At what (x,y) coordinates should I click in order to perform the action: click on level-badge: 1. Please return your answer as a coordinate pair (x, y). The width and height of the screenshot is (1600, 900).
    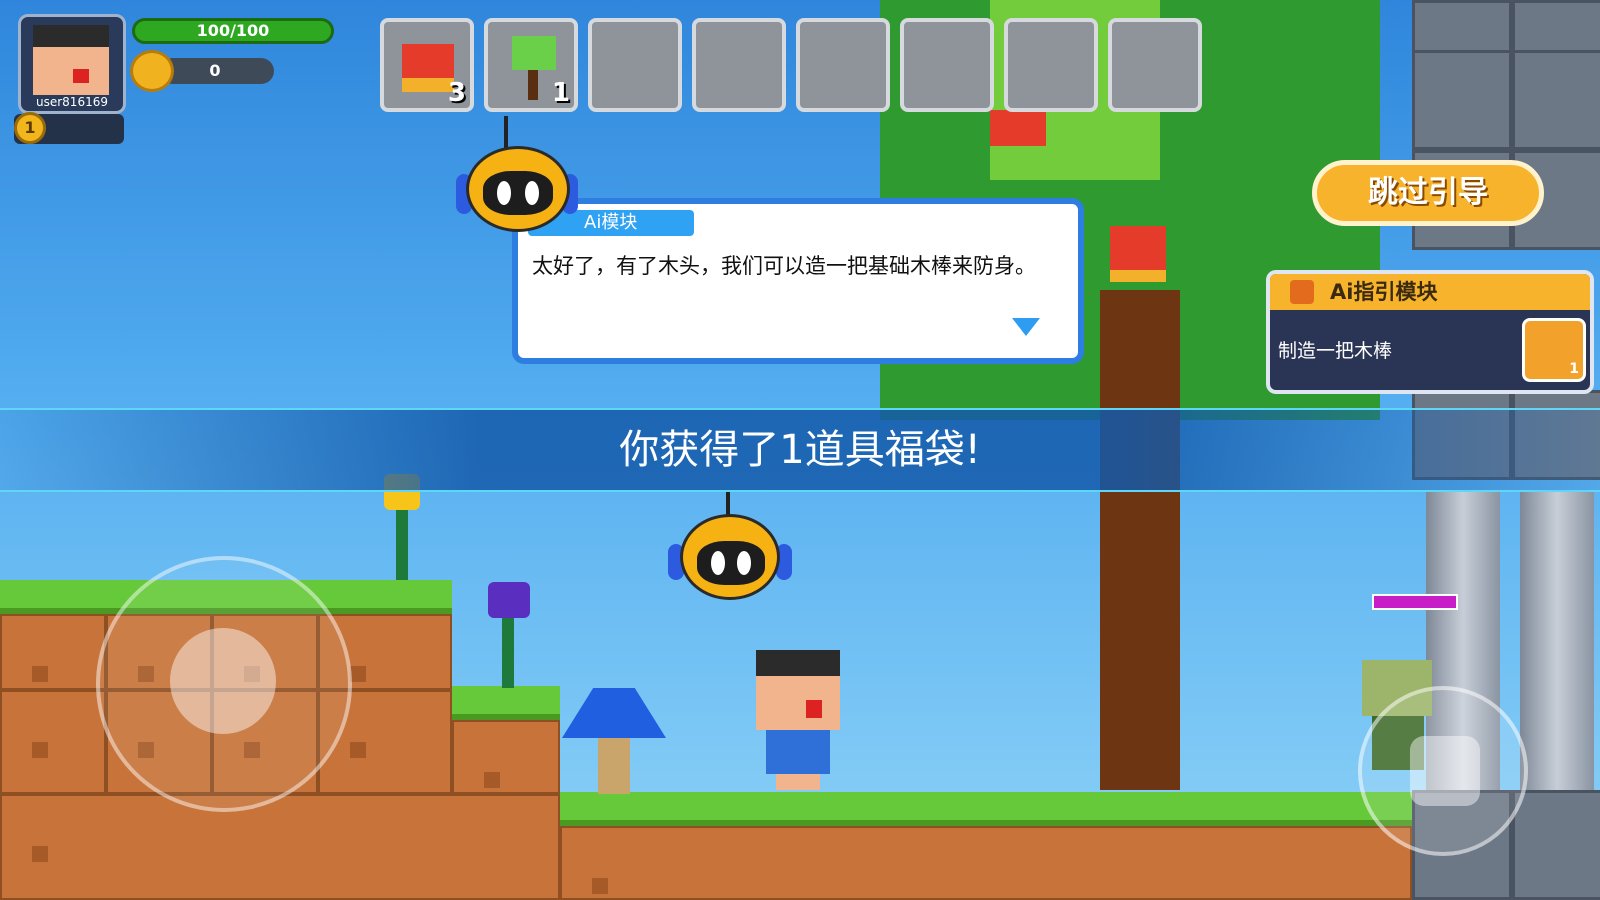
    Looking at the image, I should click on (30, 128).